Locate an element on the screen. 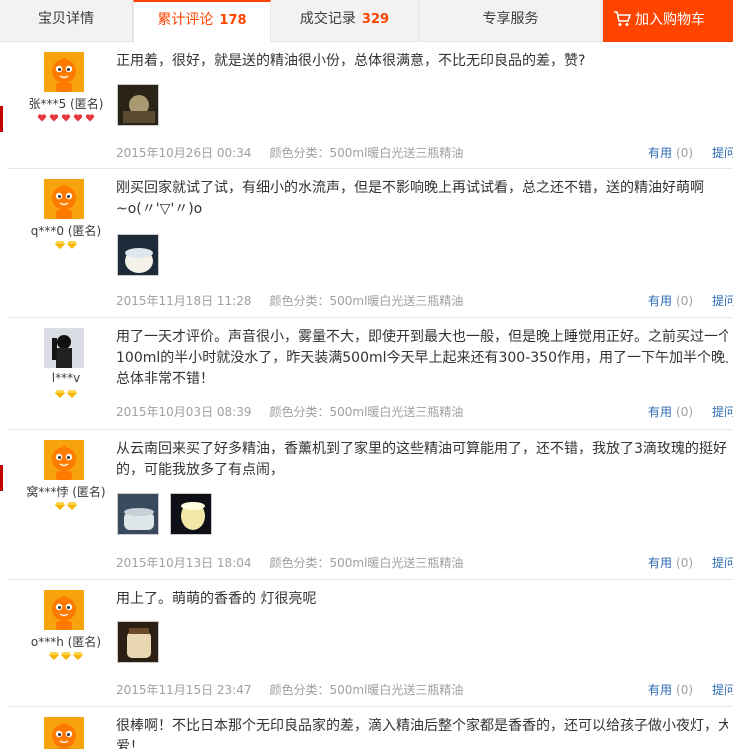 The height and width of the screenshot is (749, 733). reviewer-name: 张***5 (匿名) is located at coordinates (66, 104).